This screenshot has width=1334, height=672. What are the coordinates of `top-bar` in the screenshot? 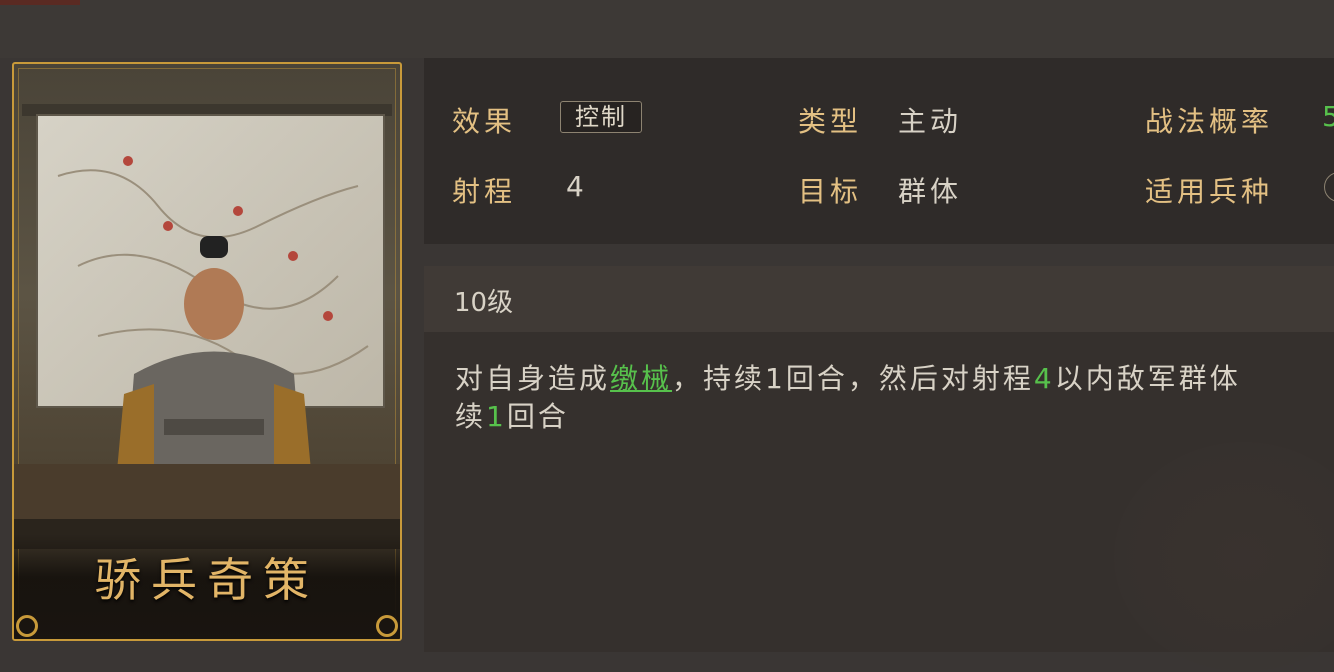 It's located at (667, 29).